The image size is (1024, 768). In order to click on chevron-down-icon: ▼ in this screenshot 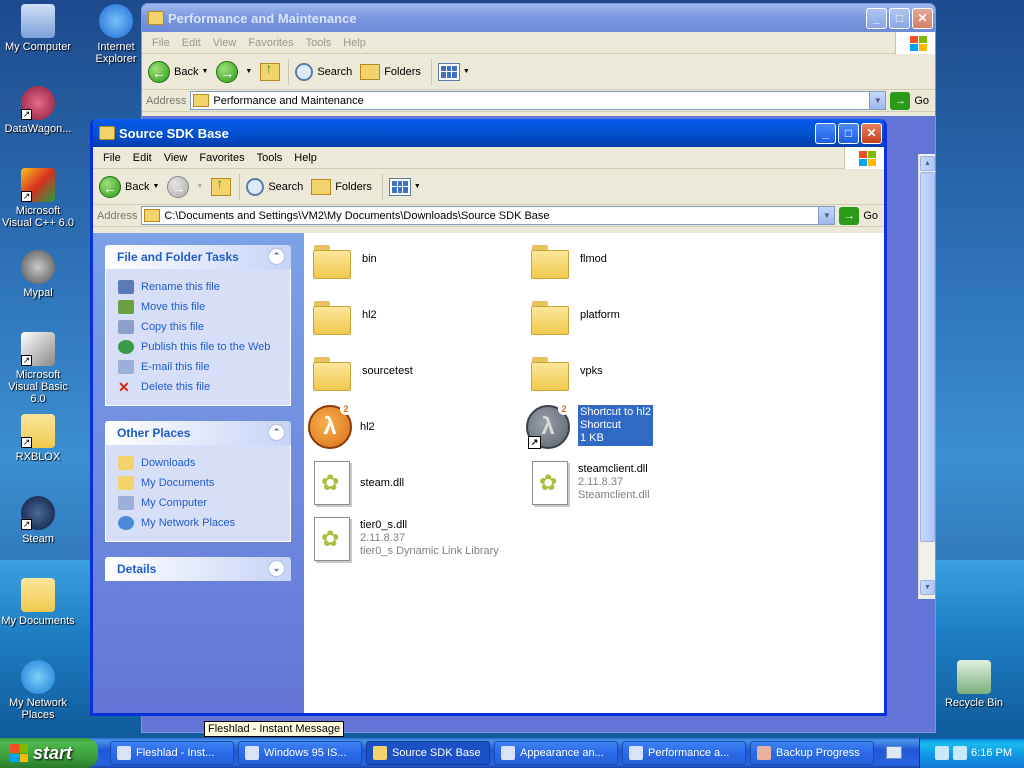, I will do `click(205, 71)`.